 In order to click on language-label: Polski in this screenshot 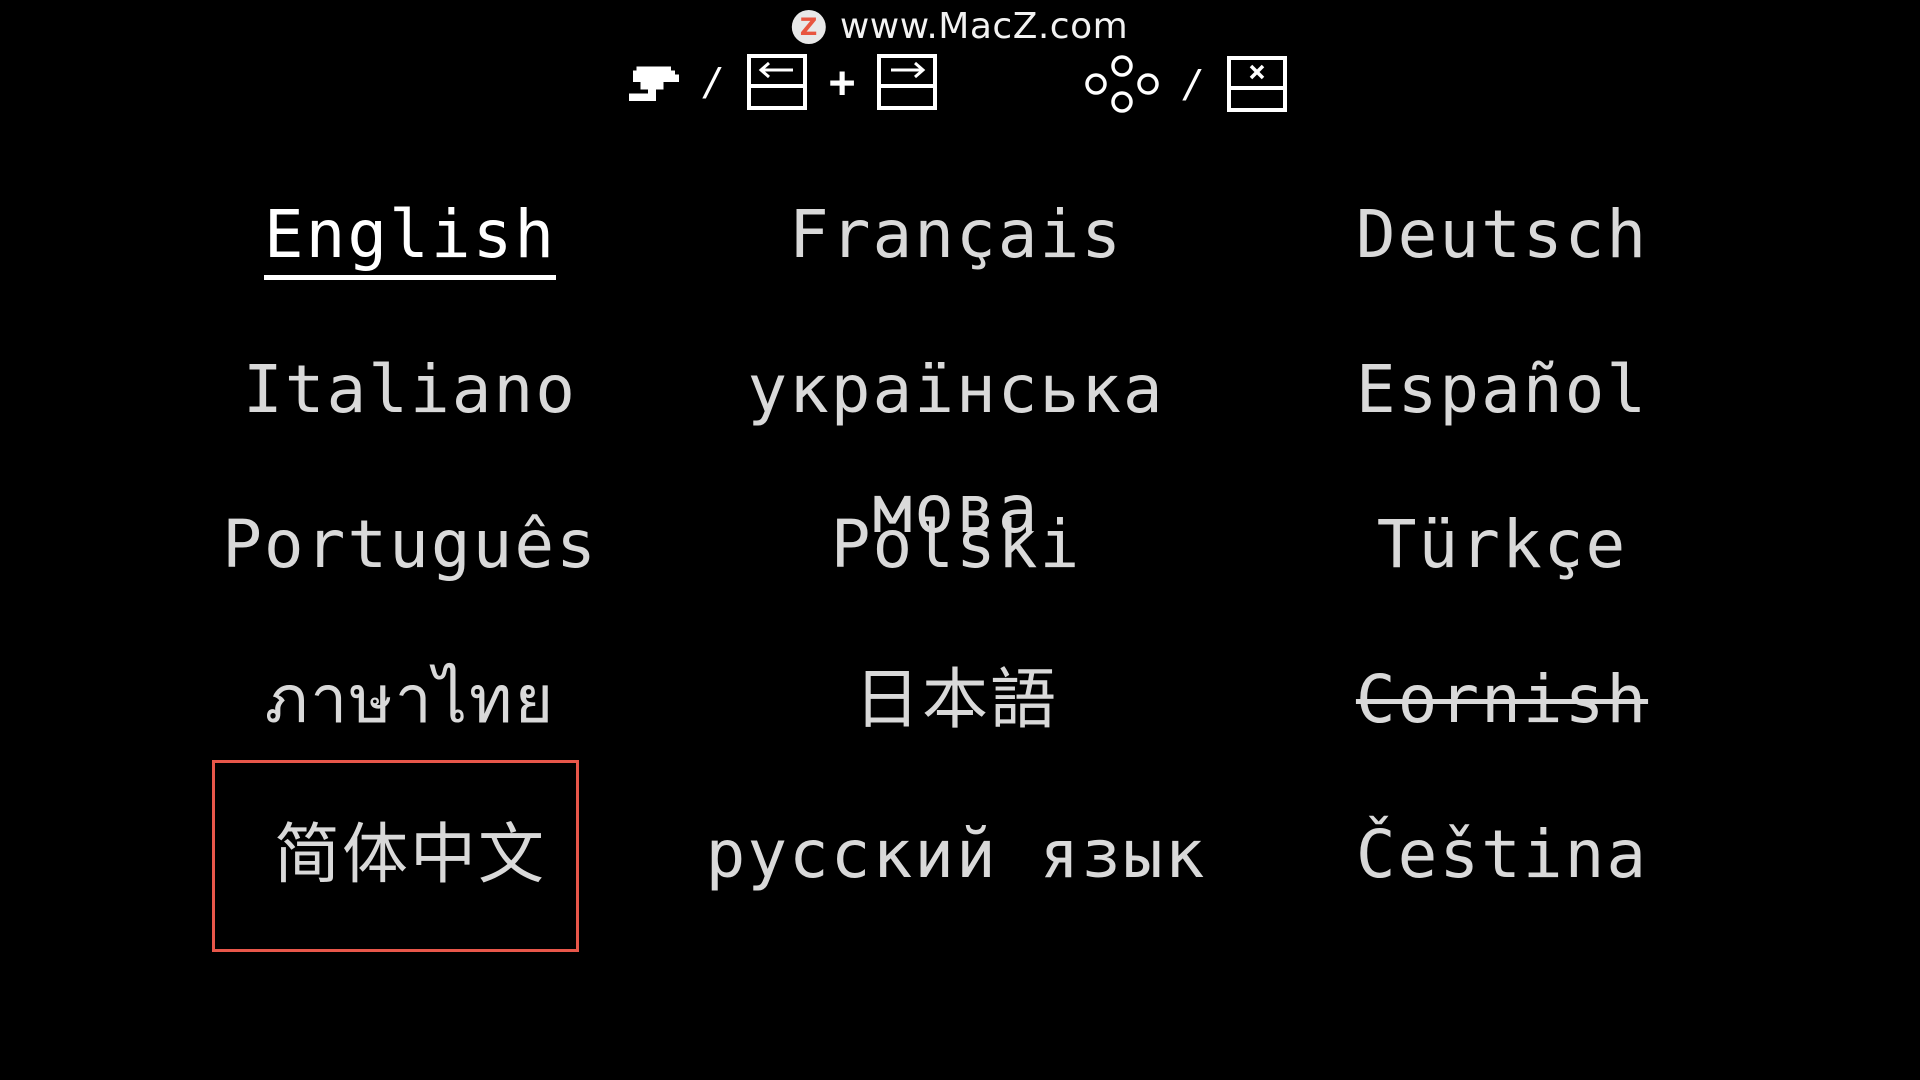, I will do `click(956, 544)`.